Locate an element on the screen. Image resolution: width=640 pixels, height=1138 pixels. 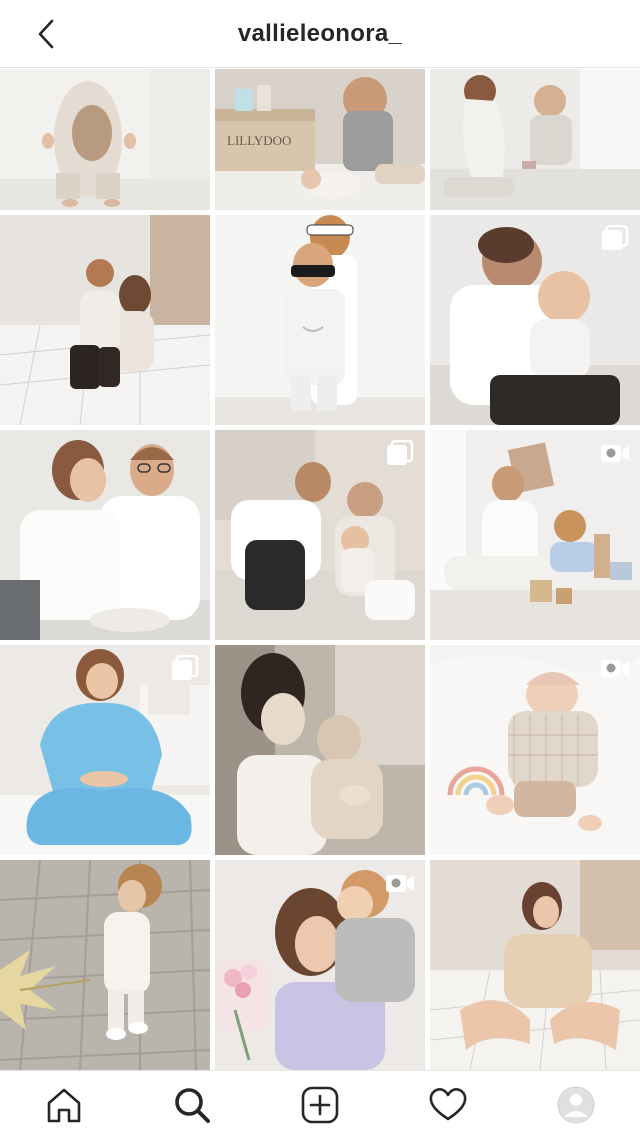
nav-activity-button is located at coordinates (448, 1105).